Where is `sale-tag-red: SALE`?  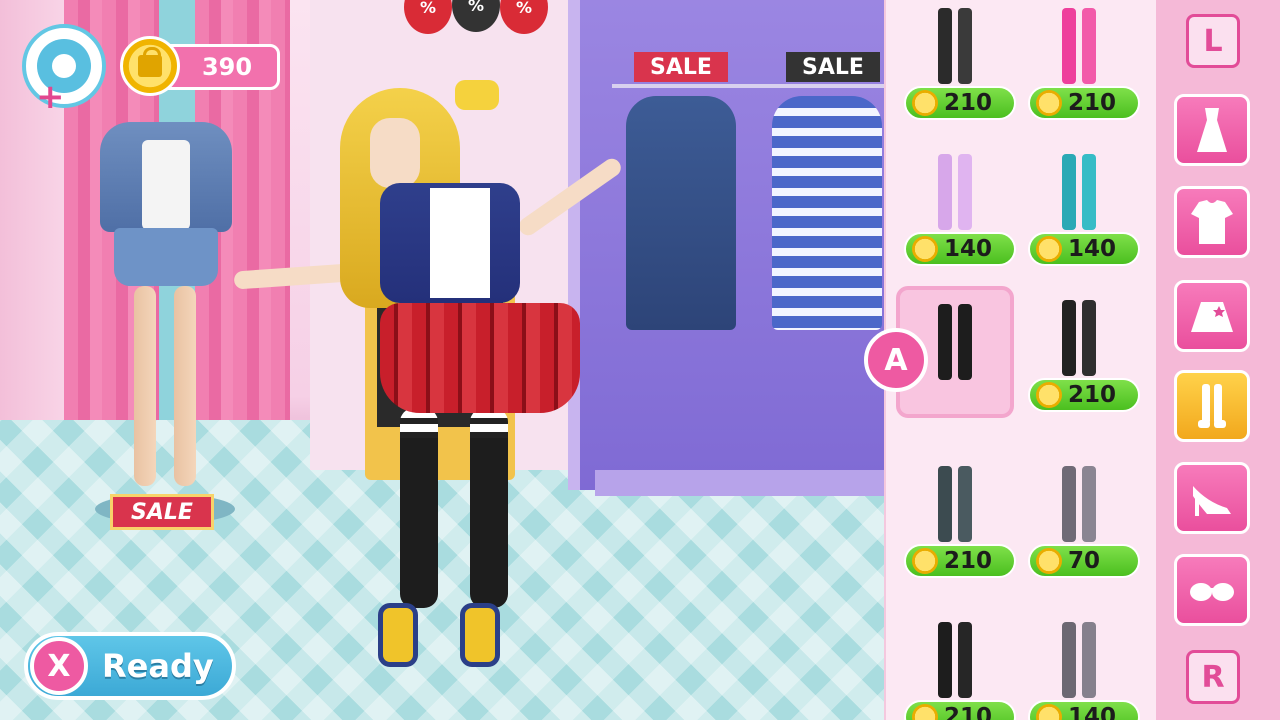 sale-tag-red: SALE is located at coordinates (681, 67).